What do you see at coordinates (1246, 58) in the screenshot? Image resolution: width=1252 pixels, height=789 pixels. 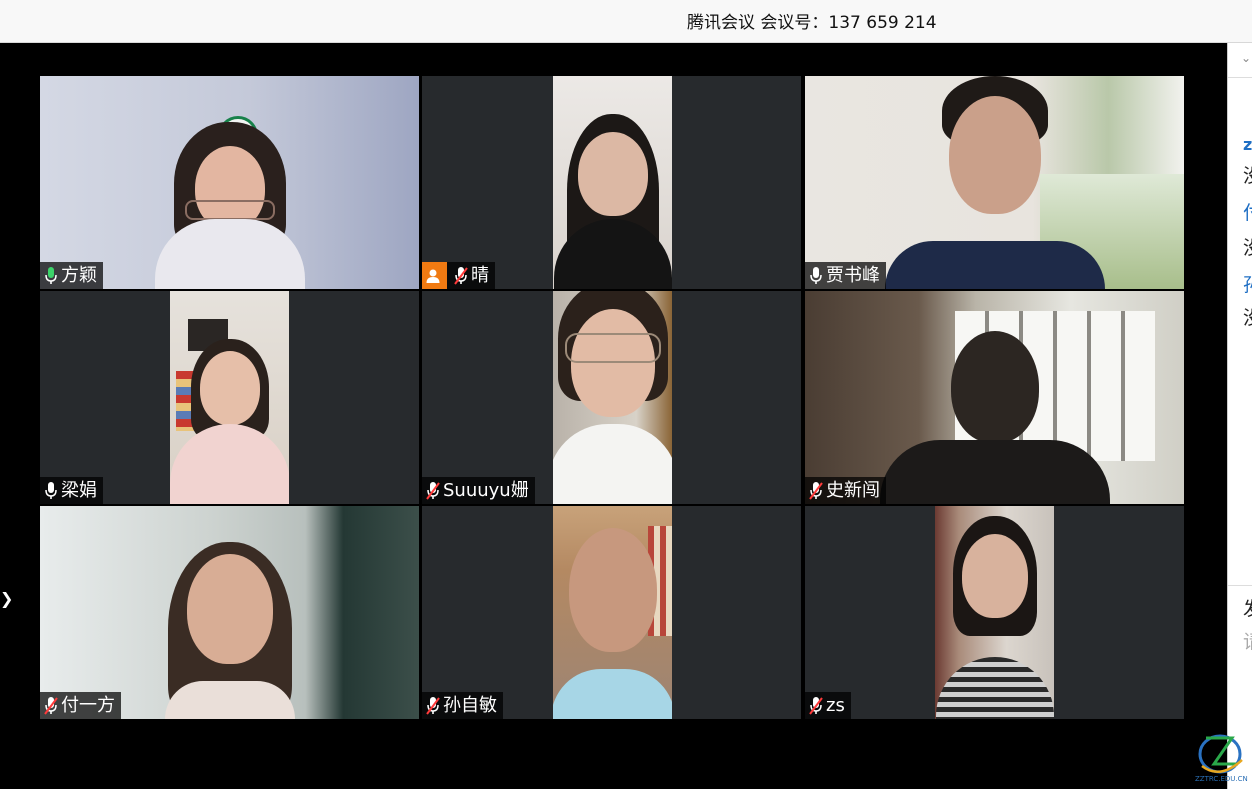 I see `chevron-down-icon: ⌄` at bounding box center [1246, 58].